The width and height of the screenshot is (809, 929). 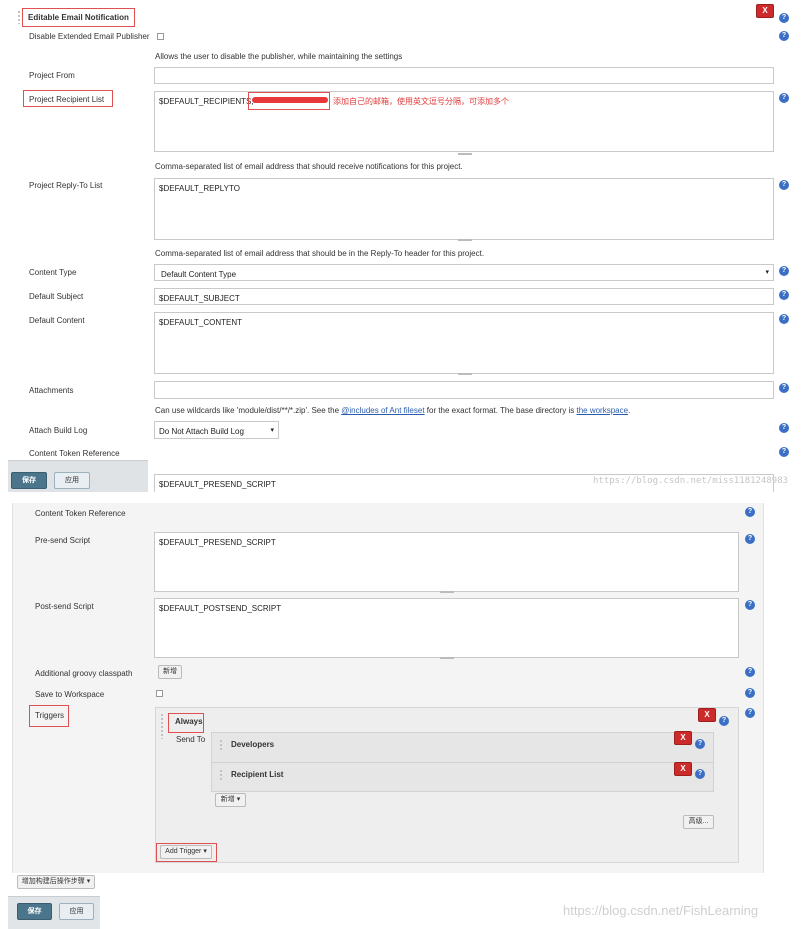 I want to click on postsend-script-label: Post-send Script, so click(x=64, y=606).